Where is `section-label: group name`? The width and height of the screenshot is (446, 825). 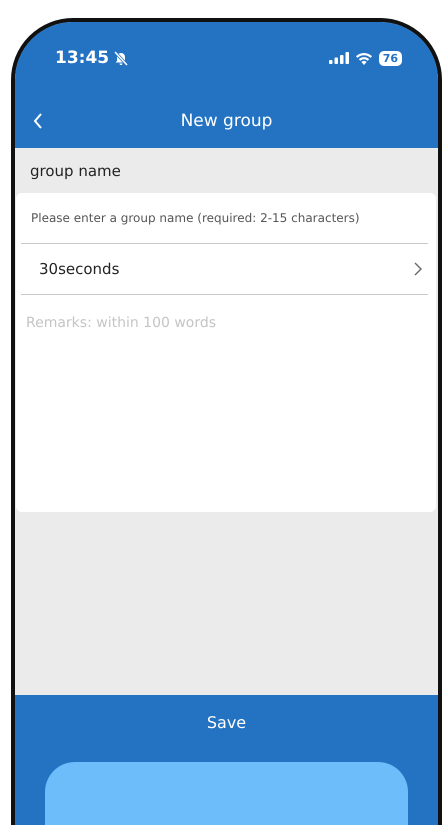
section-label: group name is located at coordinates (75, 171).